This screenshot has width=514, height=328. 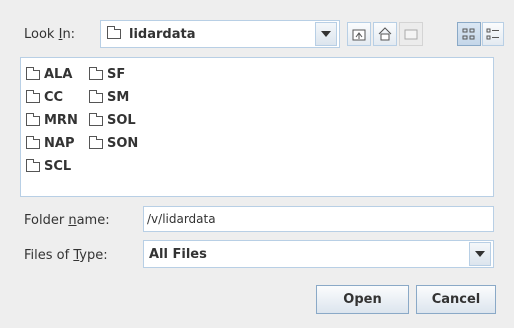 I want to click on list-item: CC, so click(x=45, y=97).